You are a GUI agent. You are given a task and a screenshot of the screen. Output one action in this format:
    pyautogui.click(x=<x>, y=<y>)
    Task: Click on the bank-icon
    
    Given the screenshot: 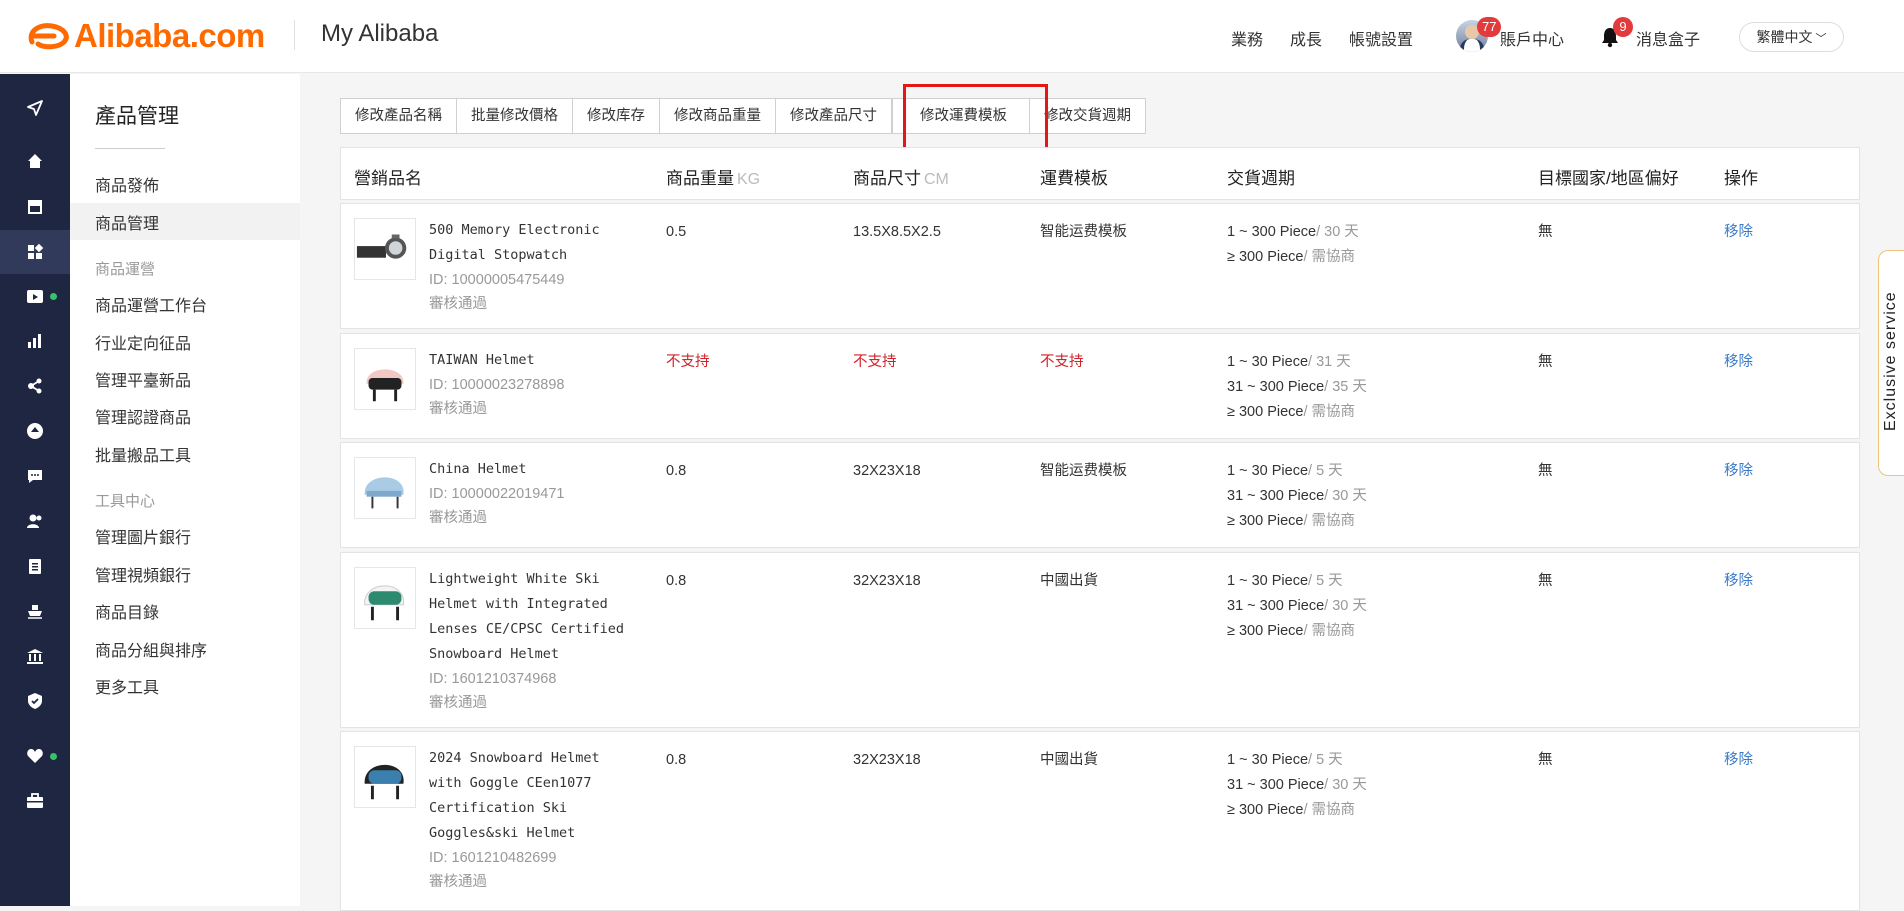 What is the action you would take?
    pyautogui.click(x=35, y=656)
    